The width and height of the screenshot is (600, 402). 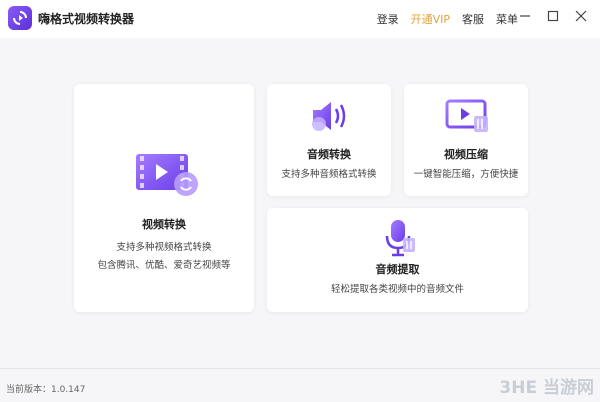 I want to click on audio-extract-card: 音频提取 轻松提取各类视频中的音频文件, so click(x=397, y=260).